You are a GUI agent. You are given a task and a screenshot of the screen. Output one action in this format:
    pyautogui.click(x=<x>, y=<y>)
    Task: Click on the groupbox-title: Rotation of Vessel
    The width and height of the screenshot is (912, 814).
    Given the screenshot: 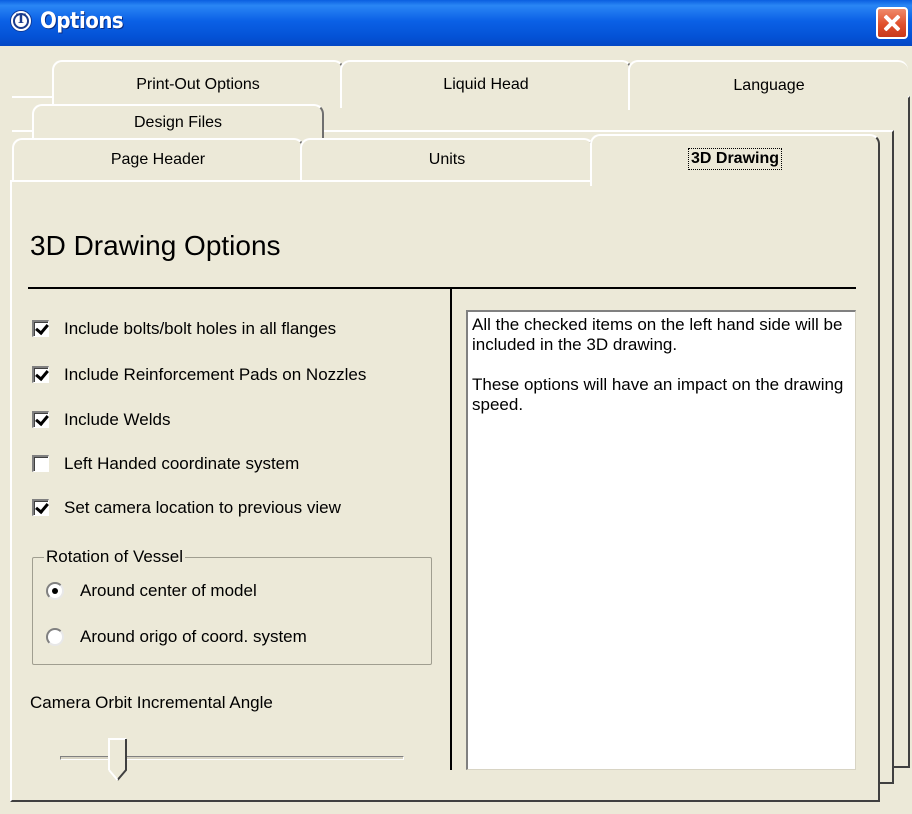 What is the action you would take?
    pyautogui.click(x=115, y=557)
    